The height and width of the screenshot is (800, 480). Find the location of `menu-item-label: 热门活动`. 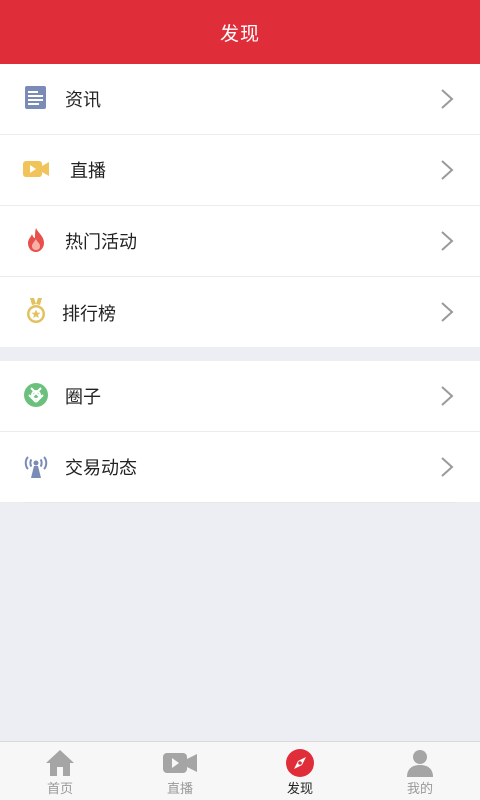

menu-item-label: 热门活动 is located at coordinates (101, 242).